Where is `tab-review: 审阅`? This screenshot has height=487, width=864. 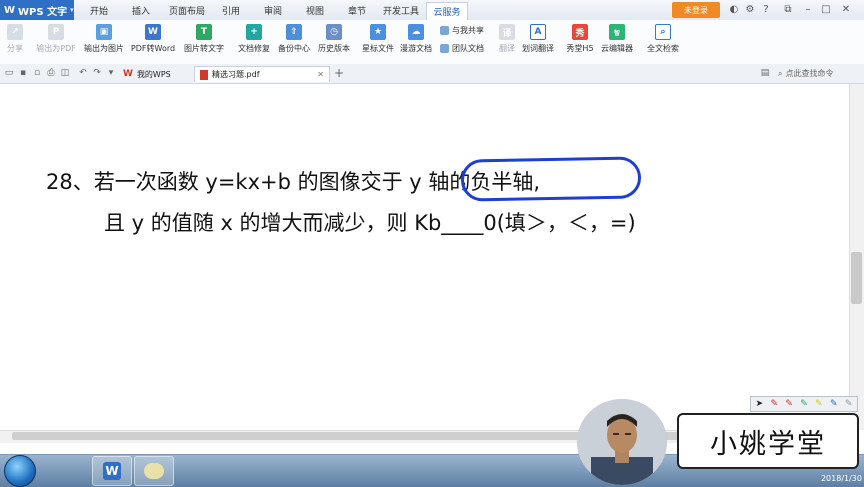 tab-review: 审阅 is located at coordinates (273, 10).